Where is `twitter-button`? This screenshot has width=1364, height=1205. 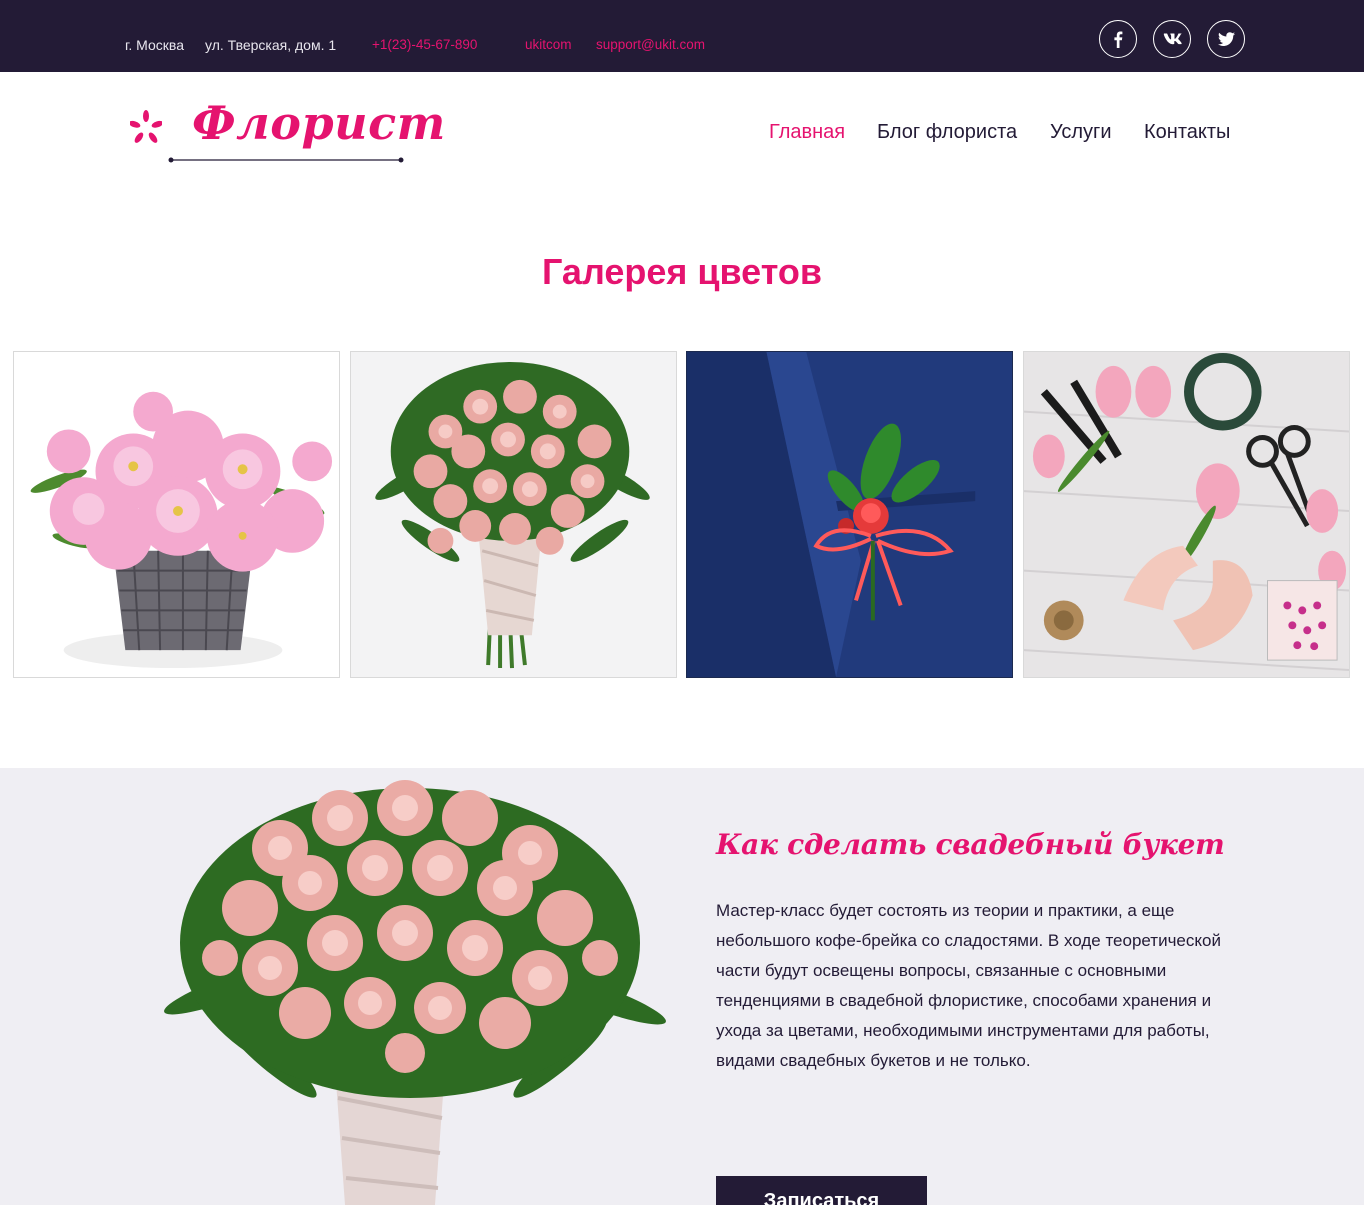
twitter-button is located at coordinates (1226, 39).